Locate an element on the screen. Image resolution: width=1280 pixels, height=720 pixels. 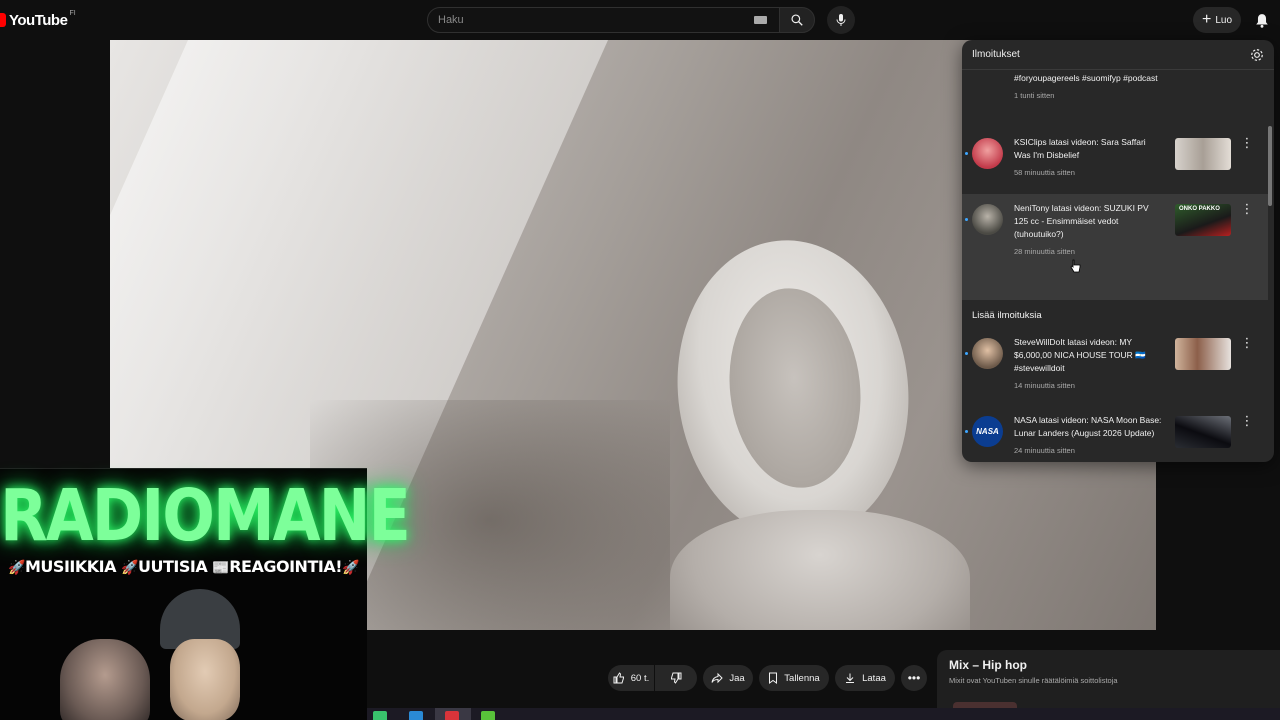
search-button is located at coordinates (797, 20).